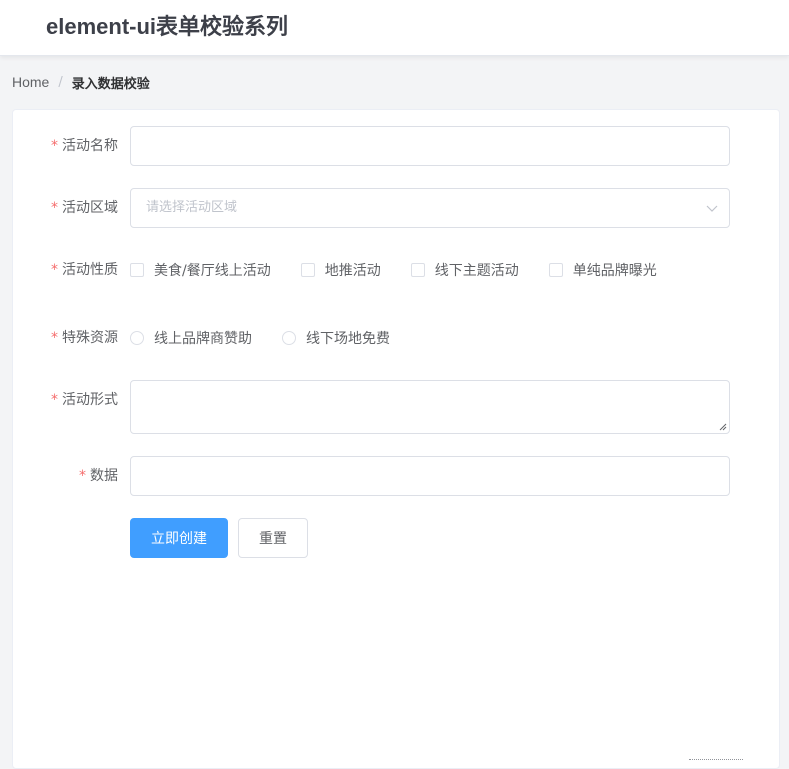  I want to click on type-option-ground: 地推活动, so click(340, 270).